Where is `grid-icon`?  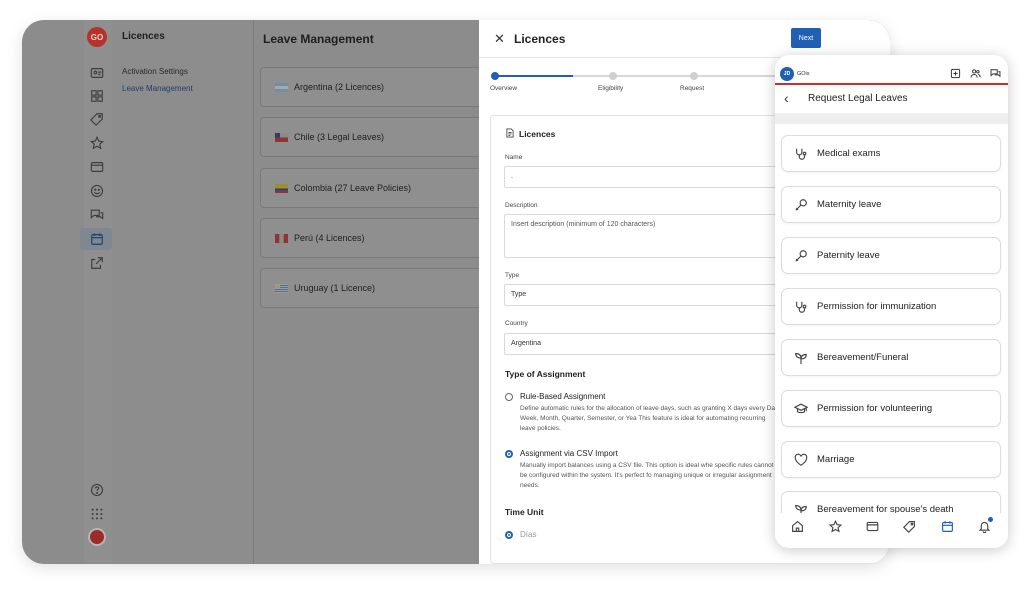 grid-icon is located at coordinates (97, 96).